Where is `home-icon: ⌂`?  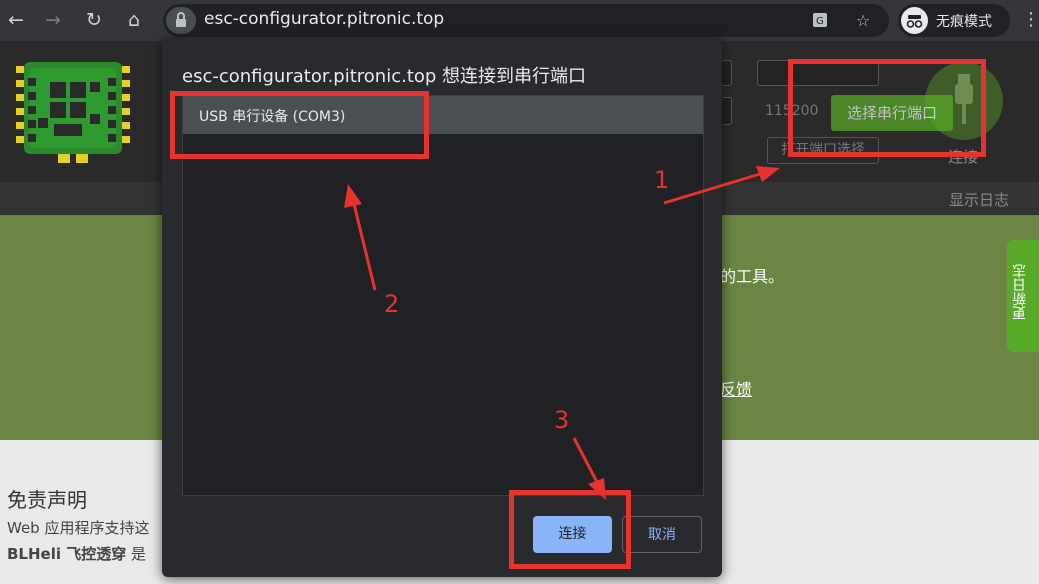
home-icon: ⌂ is located at coordinates (134, 20).